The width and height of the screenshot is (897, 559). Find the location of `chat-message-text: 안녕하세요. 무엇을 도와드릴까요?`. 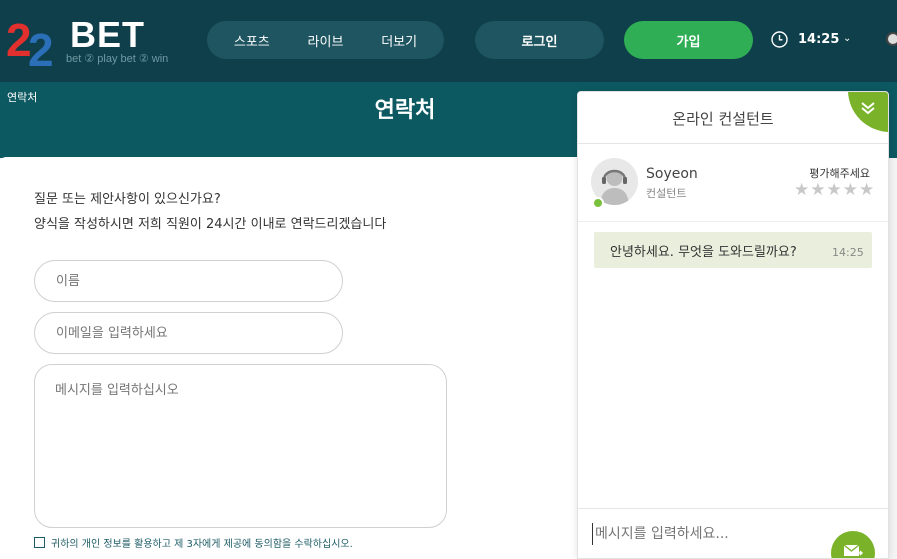

chat-message-text: 안녕하세요. 무엇을 도와드릴까요? is located at coordinates (703, 252).